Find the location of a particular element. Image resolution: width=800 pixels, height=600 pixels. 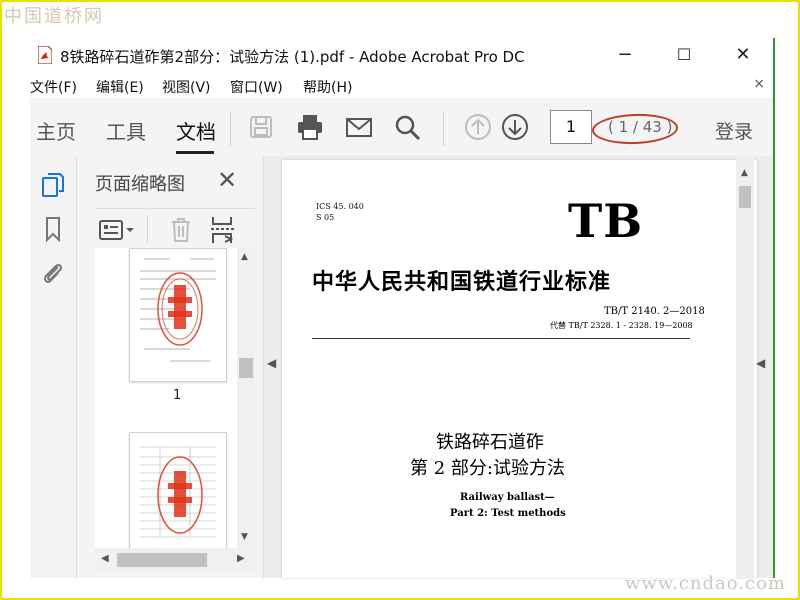

search-icon is located at coordinates (407, 127).